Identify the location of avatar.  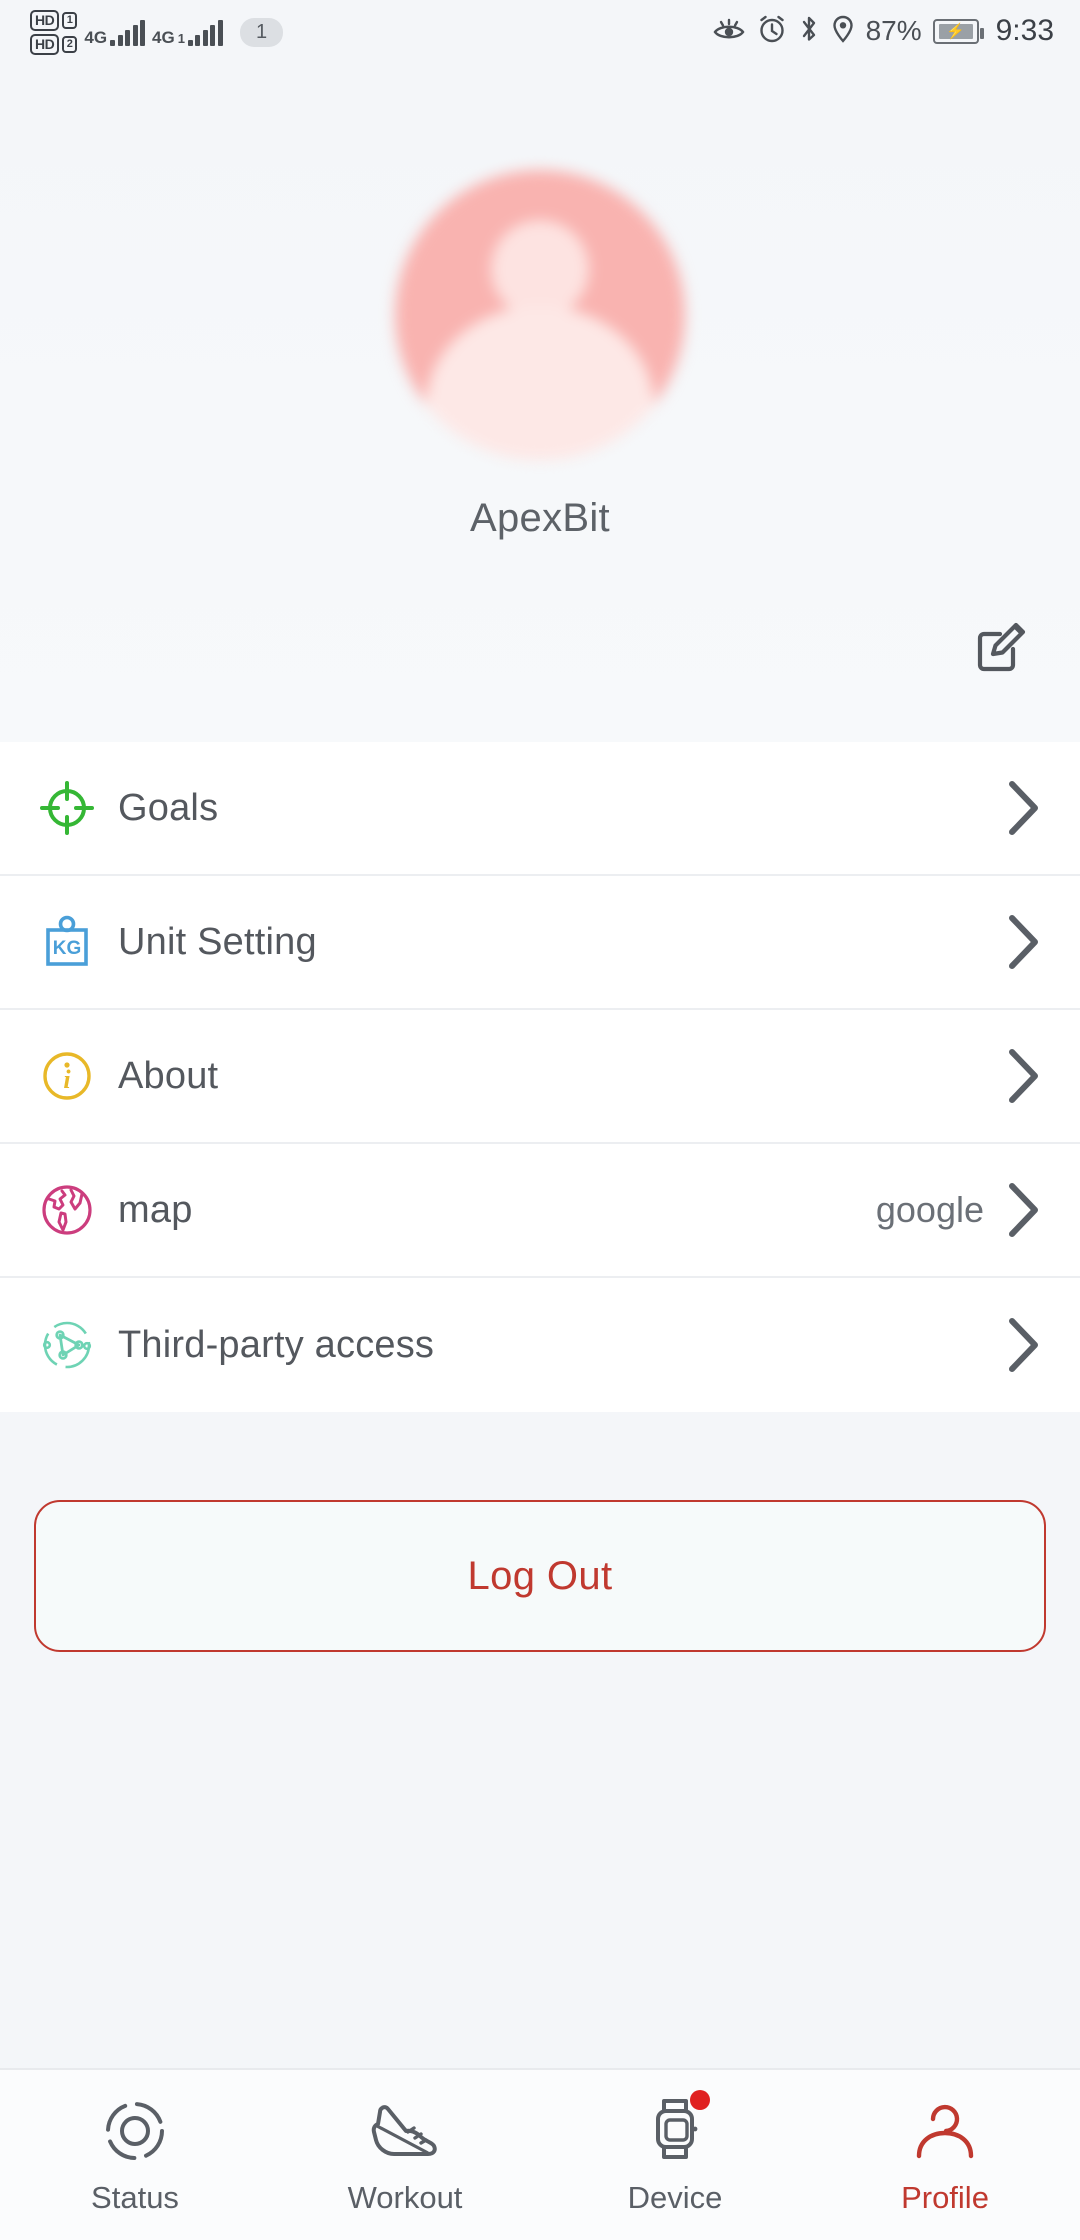
(540, 315).